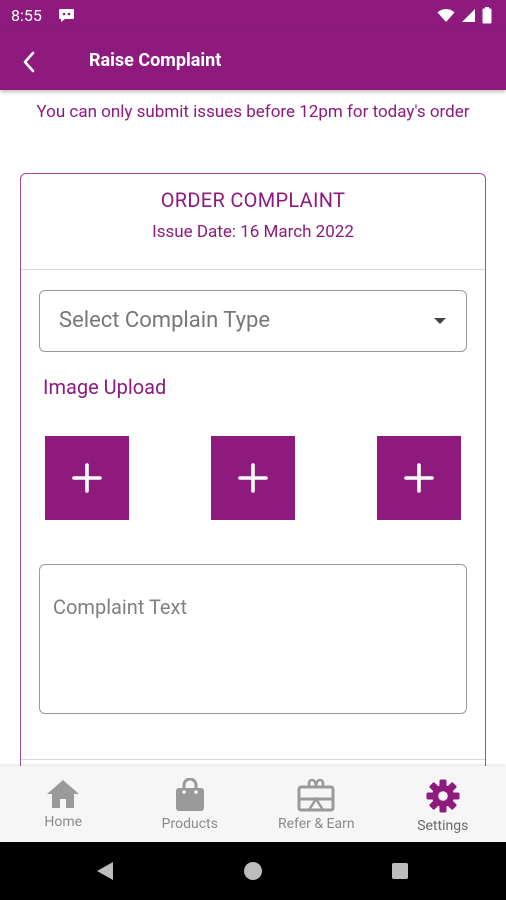 Image resolution: width=506 pixels, height=900 pixels. Describe the element at coordinates (253, 639) in the screenshot. I see `complaint-text-field: Complaint Text` at that location.